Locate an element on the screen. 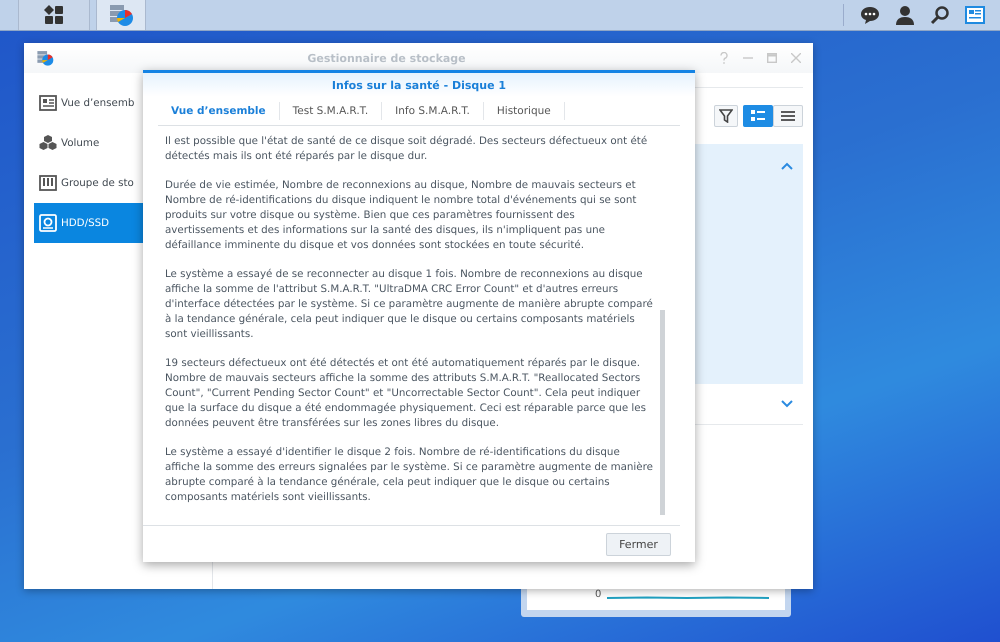 This screenshot has width=1000, height=642. main-menu-button is located at coordinates (54, 15).